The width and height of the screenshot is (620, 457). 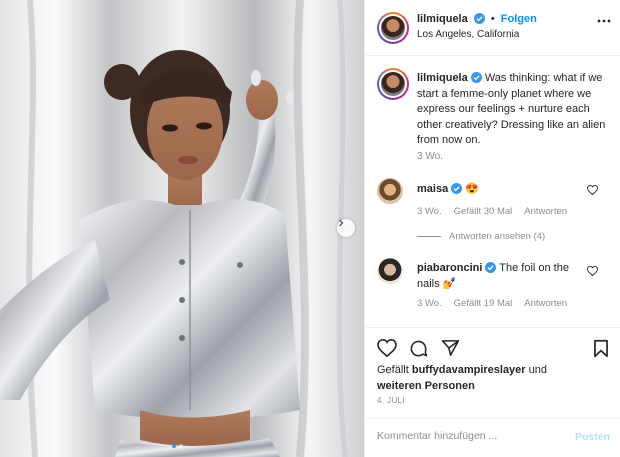 What do you see at coordinates (592, 437) in the screenshot?
I see `post-comment-button: Posten` at bounding box center [592, 437].